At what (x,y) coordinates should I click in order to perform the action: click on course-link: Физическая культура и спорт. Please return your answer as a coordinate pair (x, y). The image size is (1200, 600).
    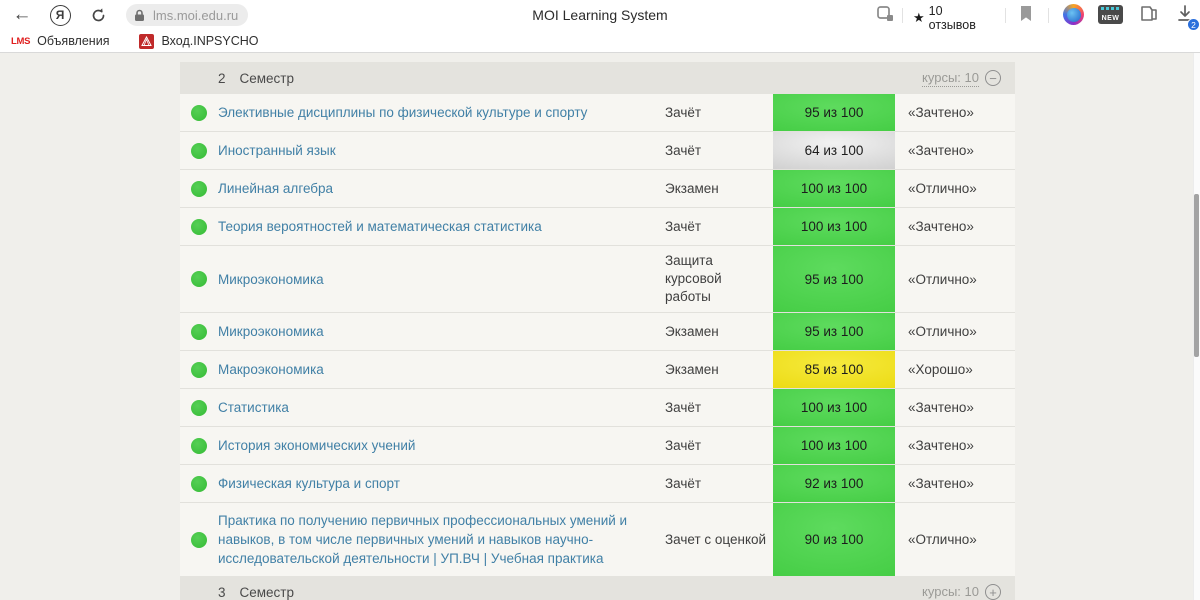
    Looking at the image, I should click on (441, 483).